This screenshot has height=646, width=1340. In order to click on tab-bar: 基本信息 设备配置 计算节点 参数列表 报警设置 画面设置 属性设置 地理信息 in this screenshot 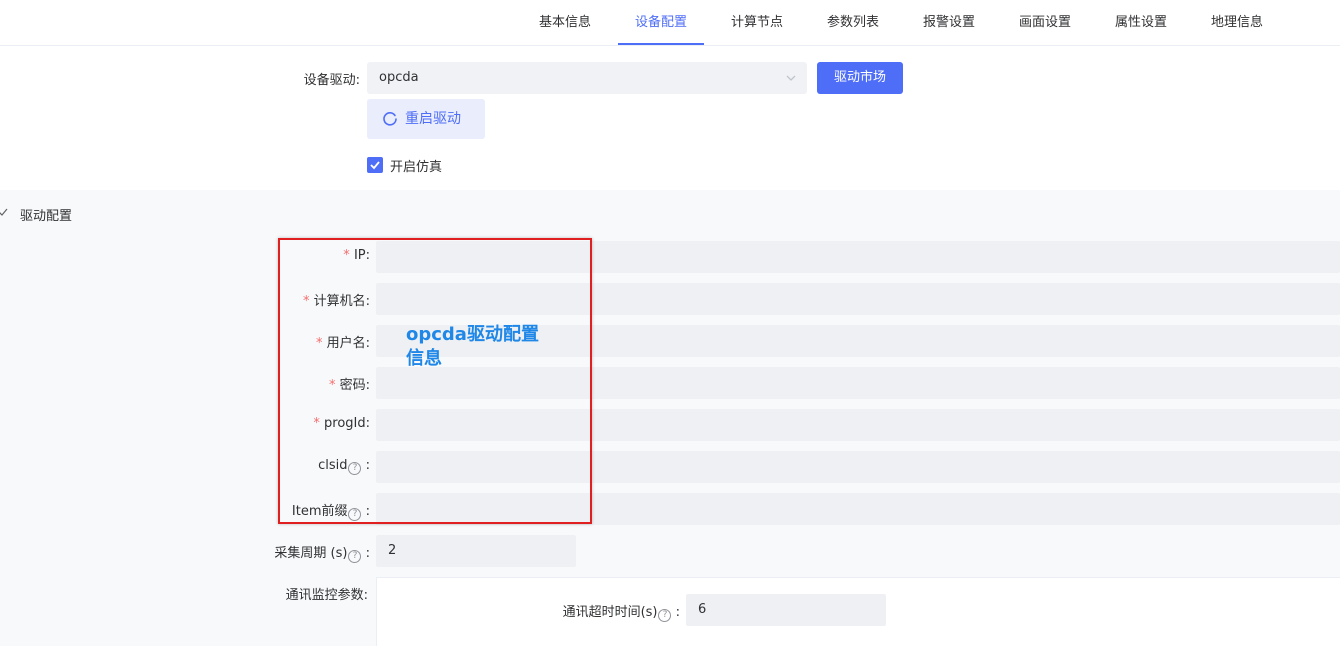, I will do `click(670, 23)`.